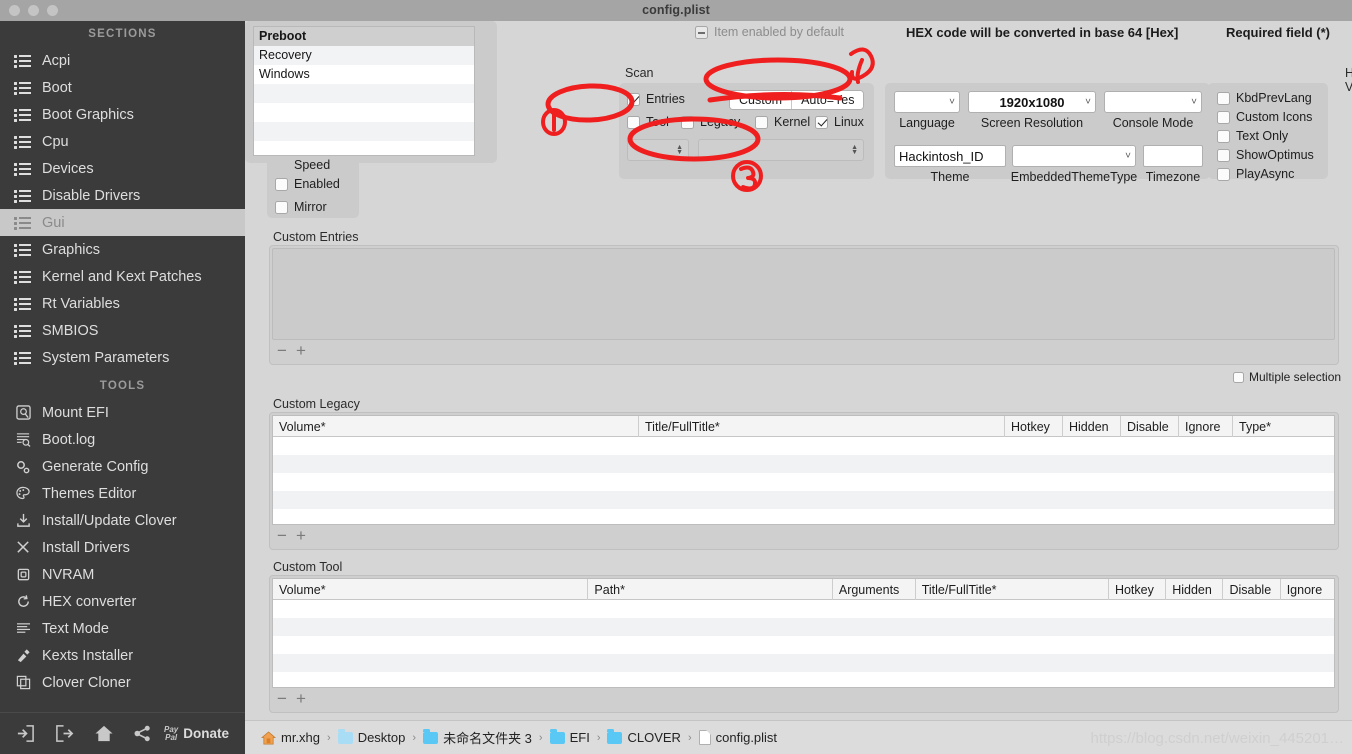  I want to click on mouse-enabled-row: Enabled, so click(307, 184).